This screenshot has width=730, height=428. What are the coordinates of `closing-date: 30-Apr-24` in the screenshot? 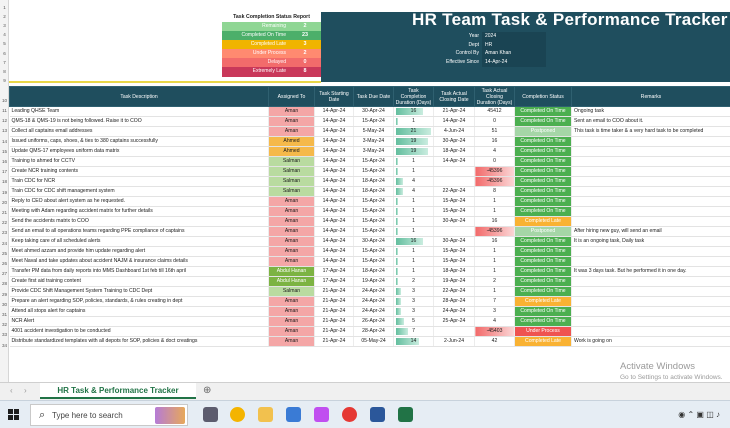 It's located at (454, 141).